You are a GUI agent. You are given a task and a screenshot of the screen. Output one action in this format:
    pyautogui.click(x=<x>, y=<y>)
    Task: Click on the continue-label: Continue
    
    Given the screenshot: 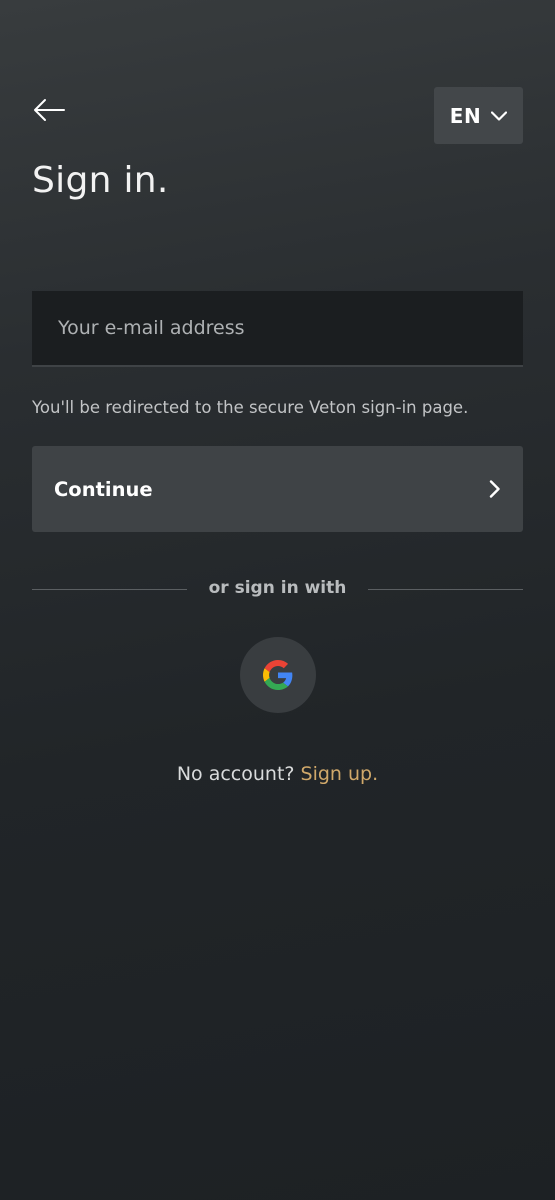 What is the action you would take?
    pyautogui.click(x=103, y=489)
    